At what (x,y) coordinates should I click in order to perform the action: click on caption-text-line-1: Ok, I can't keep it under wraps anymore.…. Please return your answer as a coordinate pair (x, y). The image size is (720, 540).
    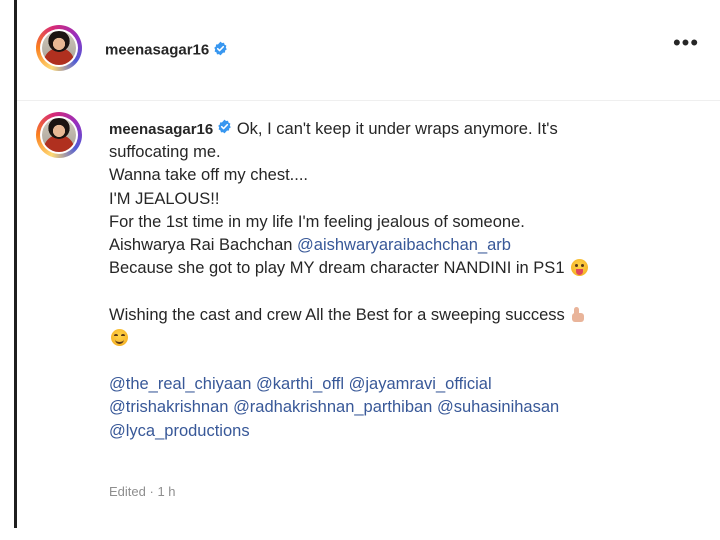
    Looking at the image, I should click on (397, 129).